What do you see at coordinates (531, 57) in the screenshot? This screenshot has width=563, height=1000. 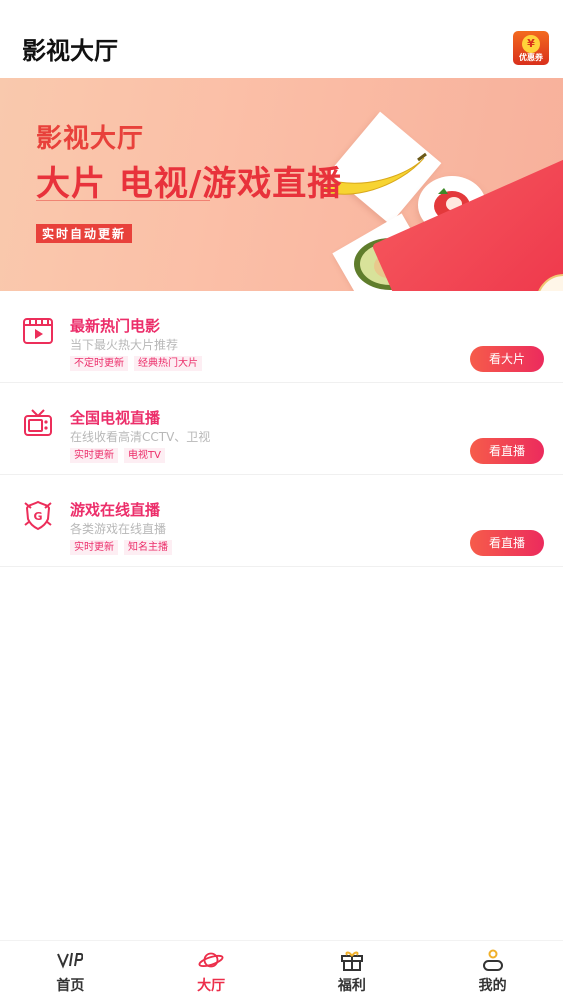 I see `coupon-label: 优惠券` at bounding box center [531, 57].